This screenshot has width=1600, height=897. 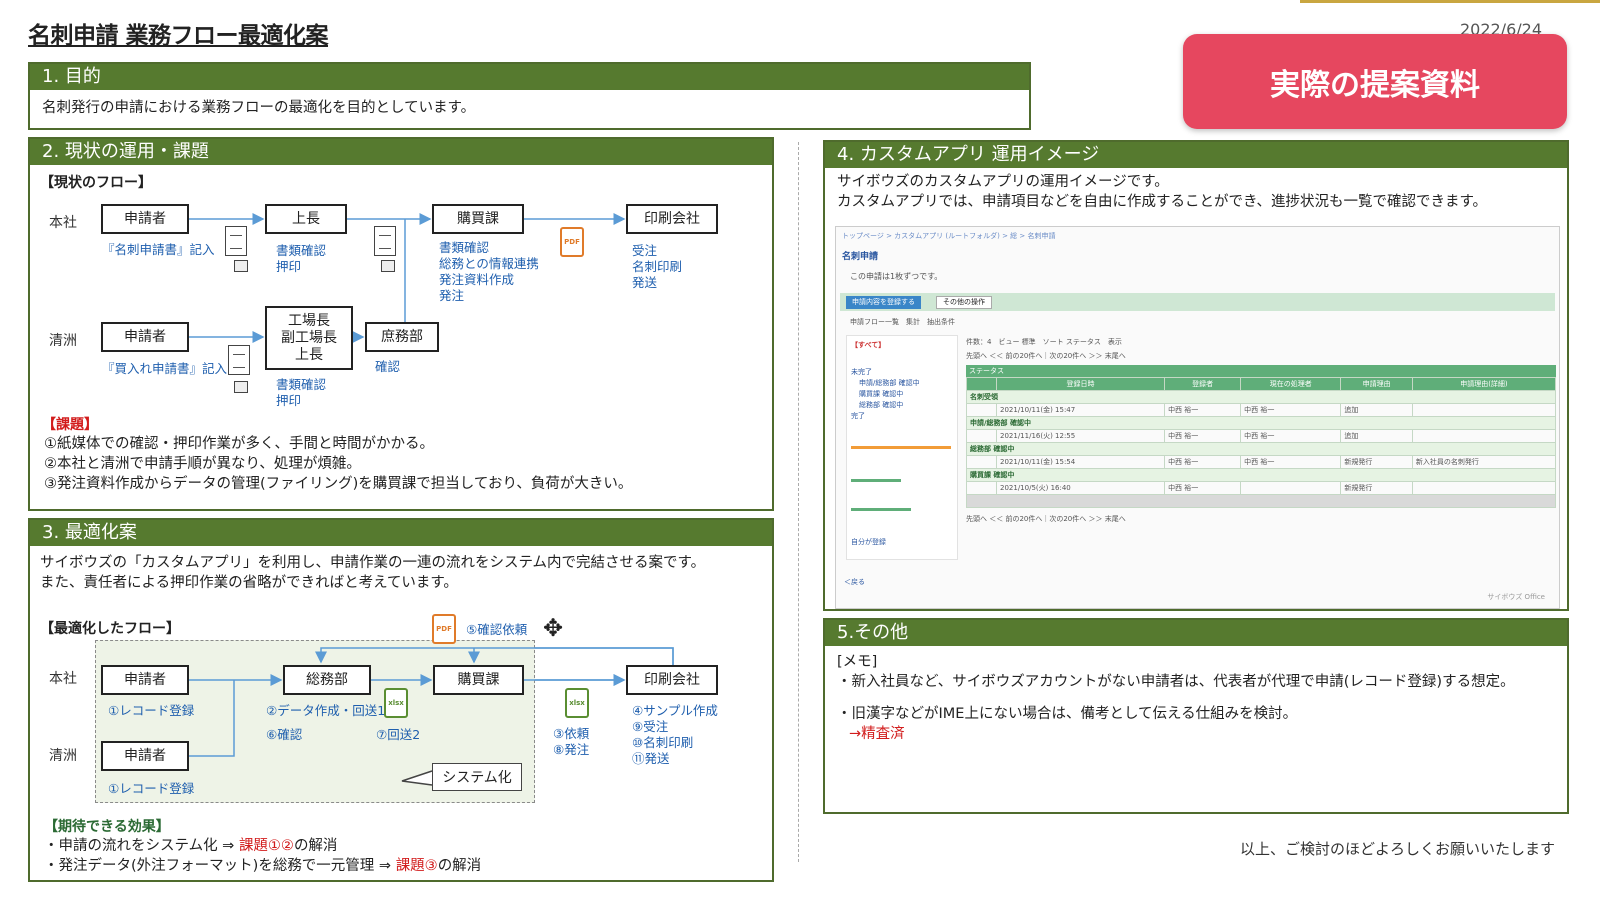 I want to click on table-row: 2021/11/16(火) 12:55 中西 裕一 中西 裕一 追加, so click(x=1261, y=436).